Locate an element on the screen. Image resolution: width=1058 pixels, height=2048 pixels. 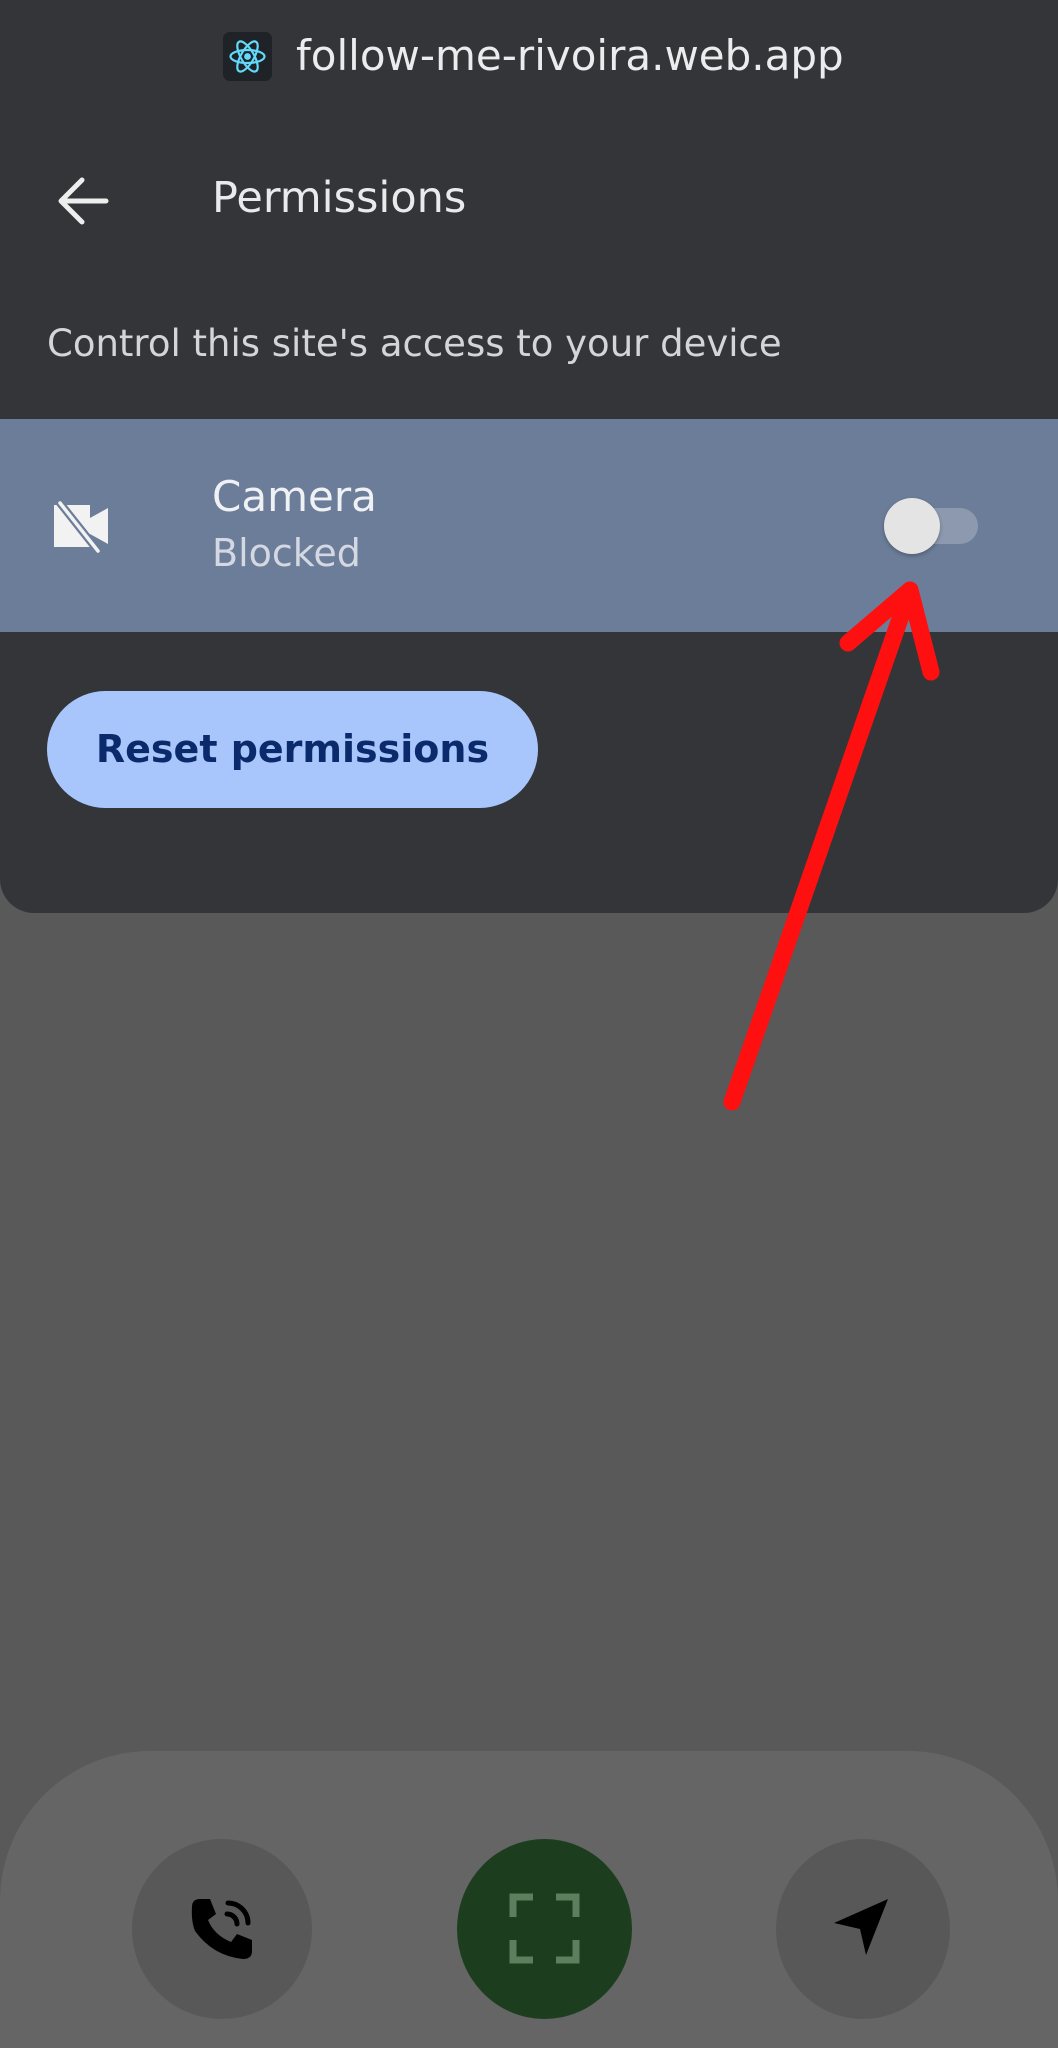
site-url: follow-me-rivoira.web.app is located at coordinates (570, 55).